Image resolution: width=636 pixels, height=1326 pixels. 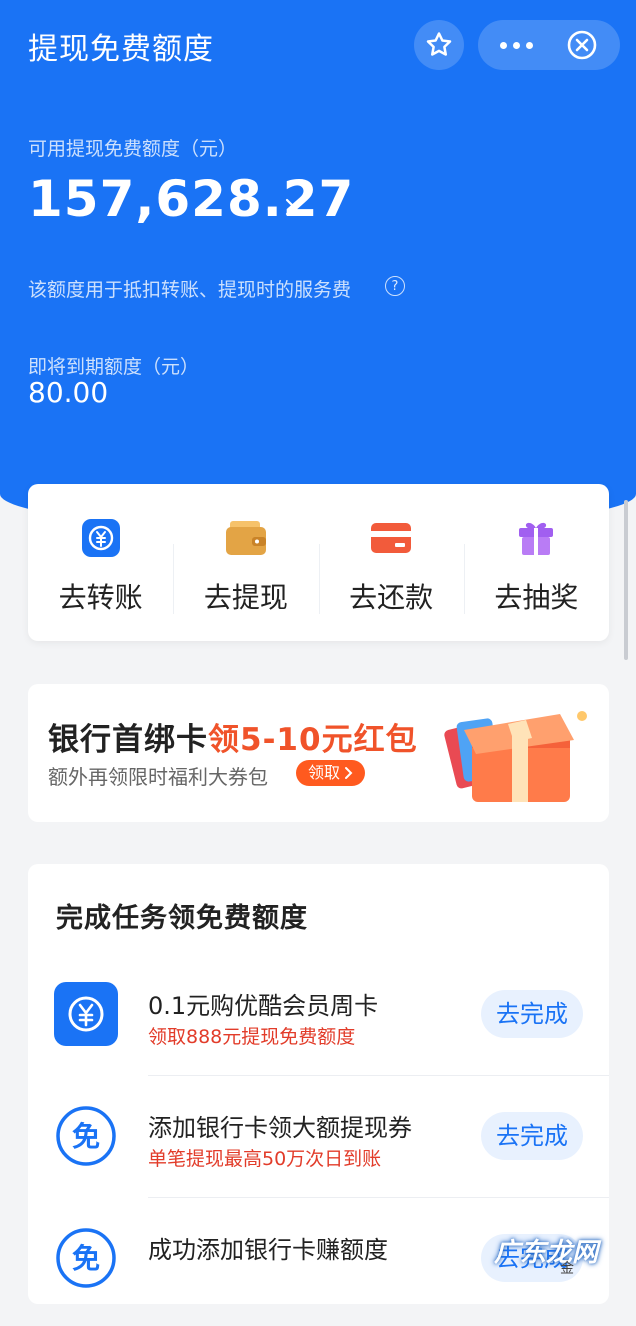 I want to click on banner-title: 银行首绑卡领5-10元红包, so click(x=233, y=736).